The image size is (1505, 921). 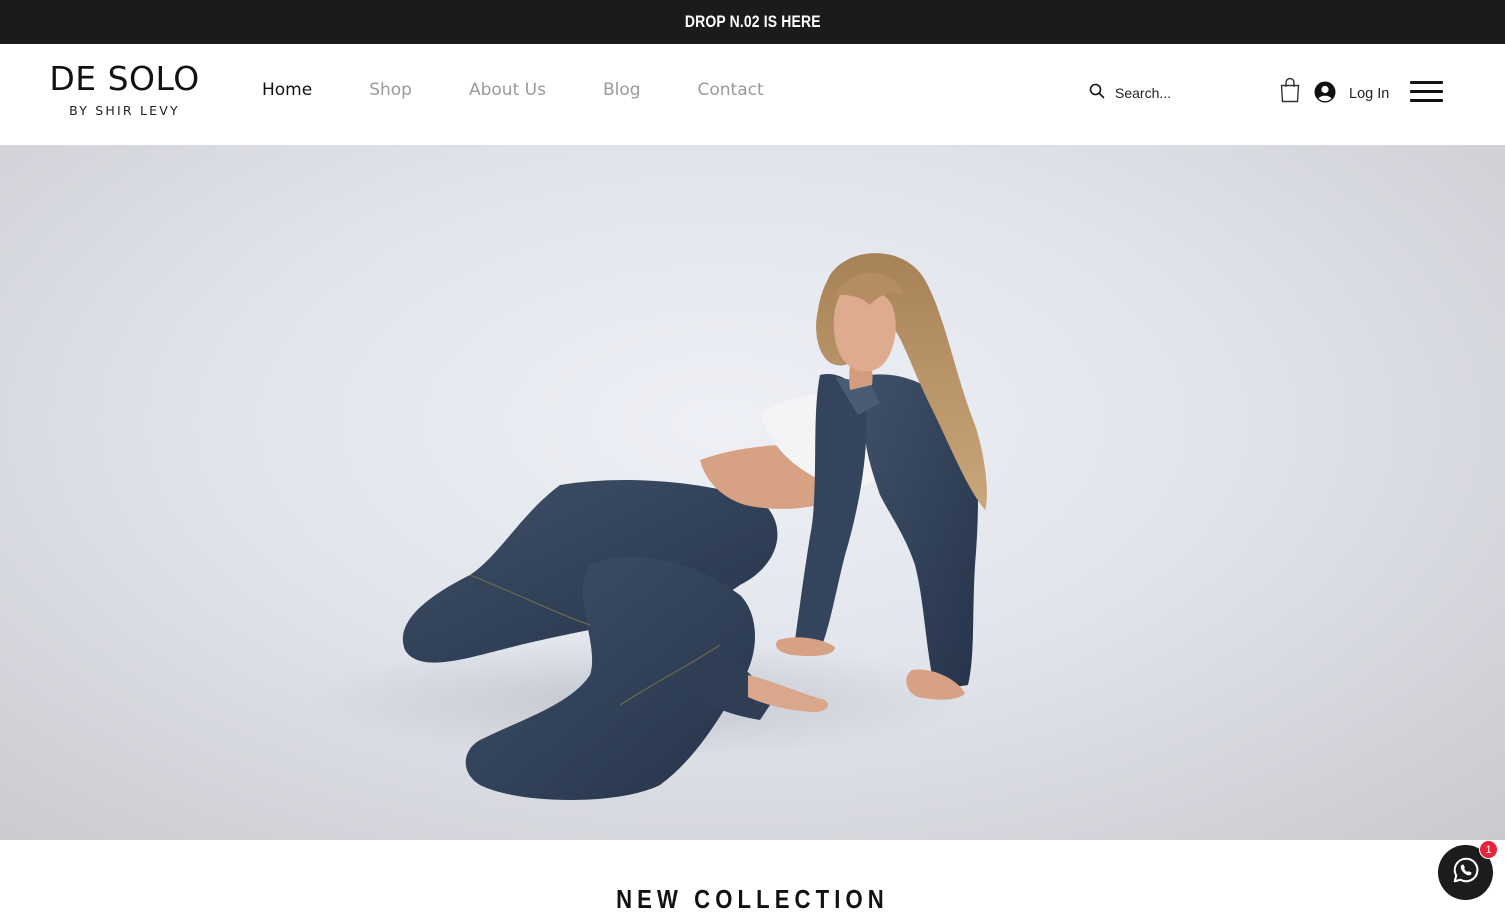 What do you see at coordinates (1180, 93) in the screenshot?
I see `search-input` at bounding box center [1180, 93].